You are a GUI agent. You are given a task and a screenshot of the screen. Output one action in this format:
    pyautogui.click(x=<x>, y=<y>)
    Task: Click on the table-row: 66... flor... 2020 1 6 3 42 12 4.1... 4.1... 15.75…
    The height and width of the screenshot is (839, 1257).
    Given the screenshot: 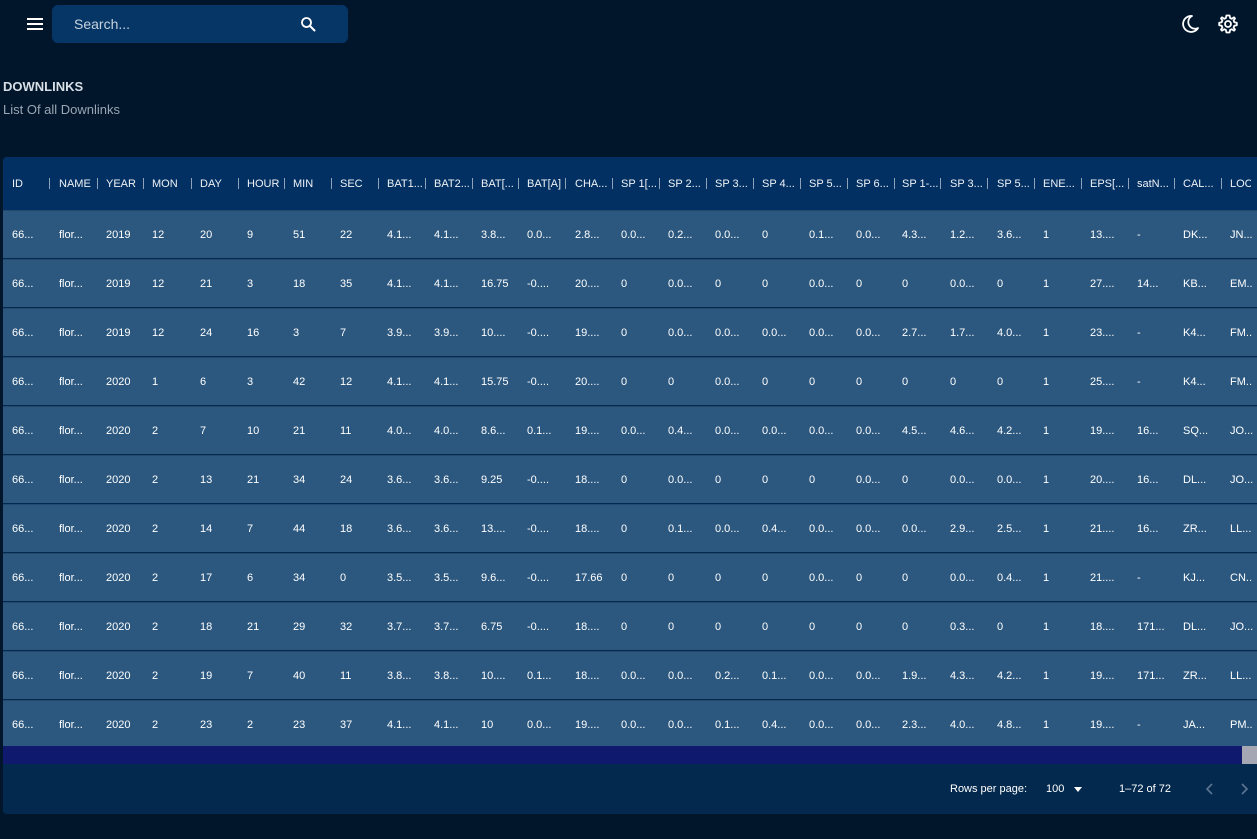 What is the action you would take?
    pyautogui.click(x=630, y=381)
    